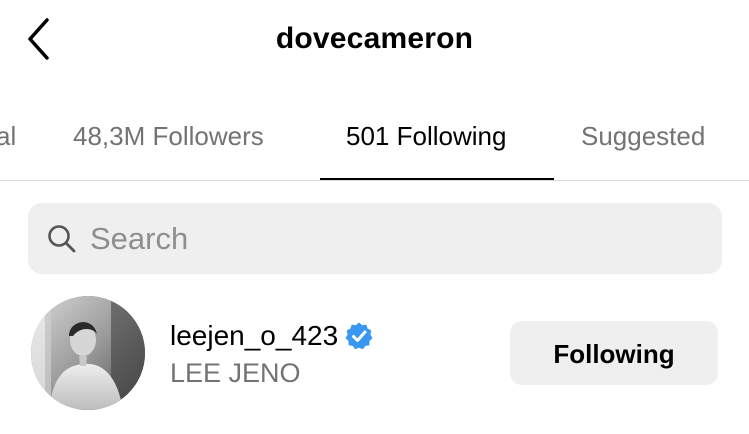 The height and width of the screenshot is (434, 749). What do you see at coordinates (235, 373) in the screenshot?
I see `full-name: LEE JENO` at bounding box center [235, 373].